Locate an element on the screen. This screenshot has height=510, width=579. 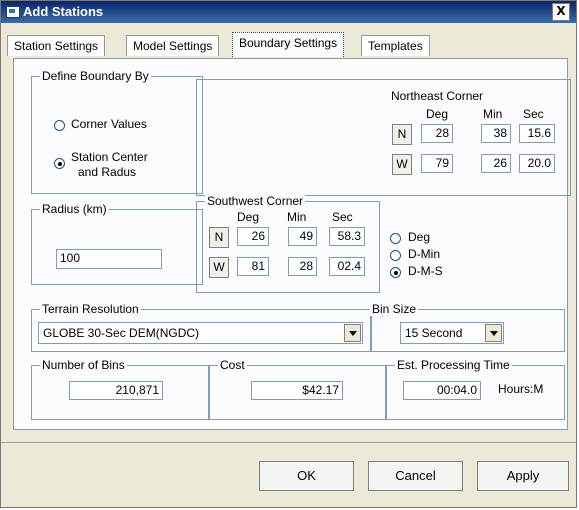
cost-label: Cost is located at coordinates (232, 365).